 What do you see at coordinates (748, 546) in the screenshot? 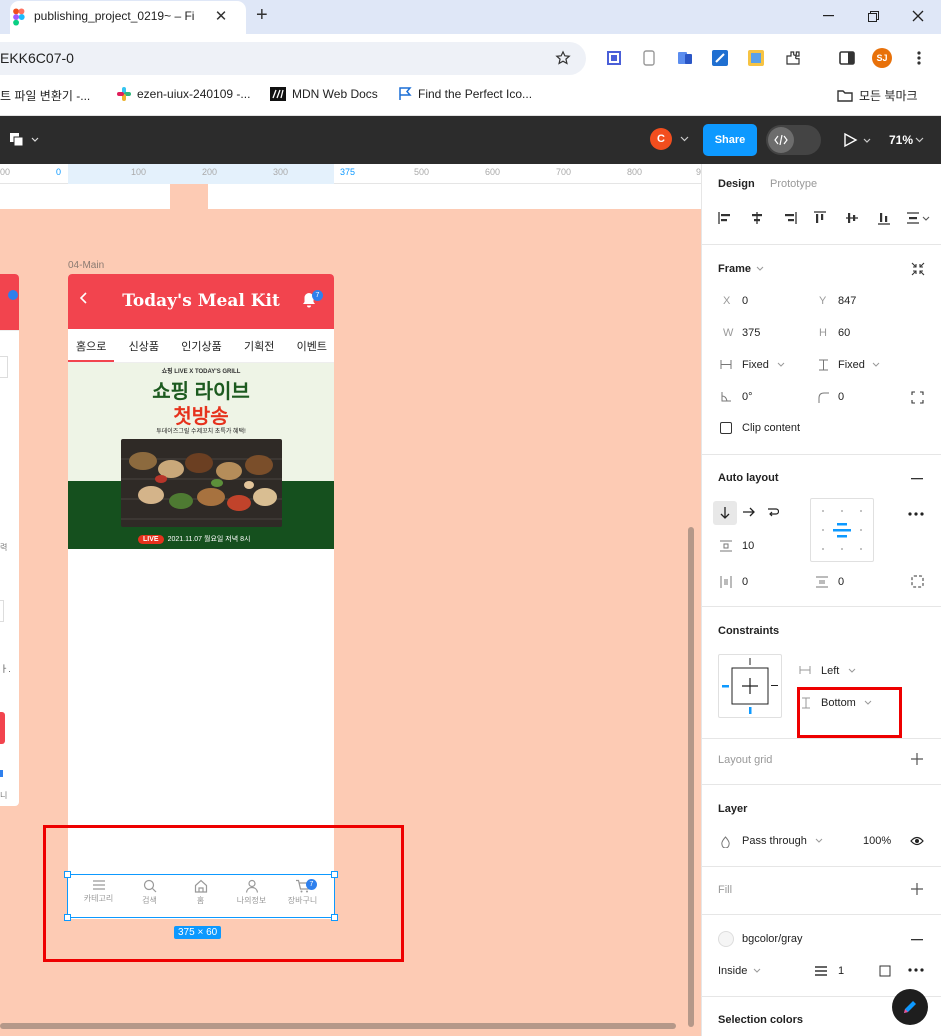
I see `gap-input: 10` at bounding box center [748, 546].